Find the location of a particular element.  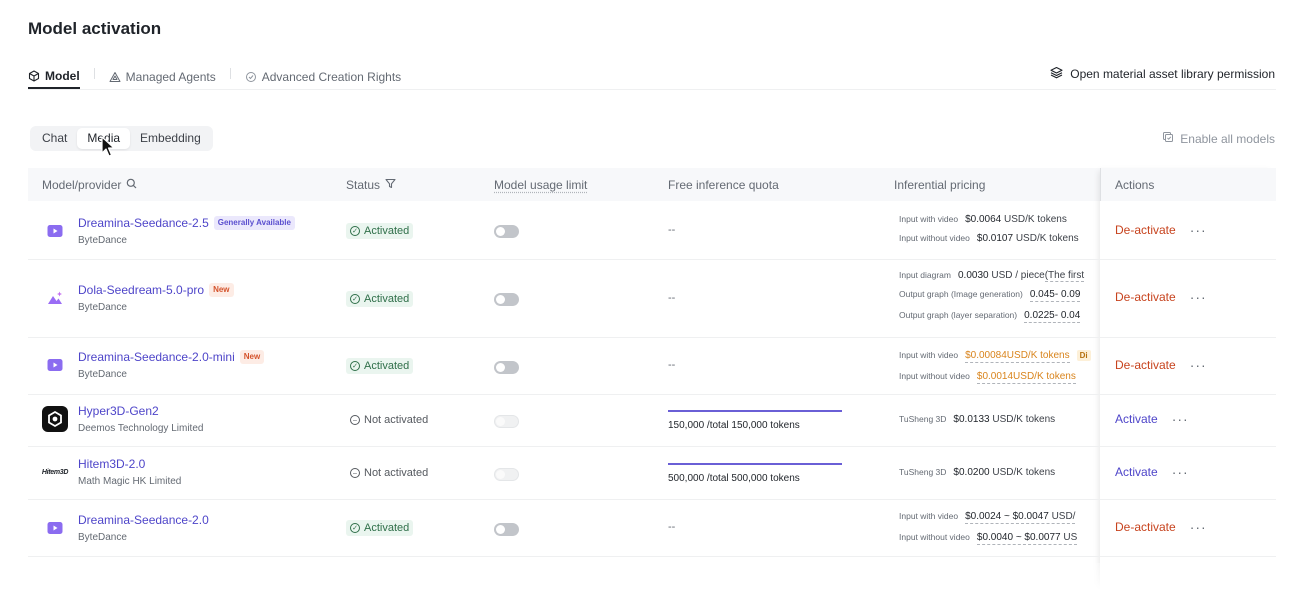

price-amount: $0.0040 ~ $0.0077 is located at coordinates (1018, 537).